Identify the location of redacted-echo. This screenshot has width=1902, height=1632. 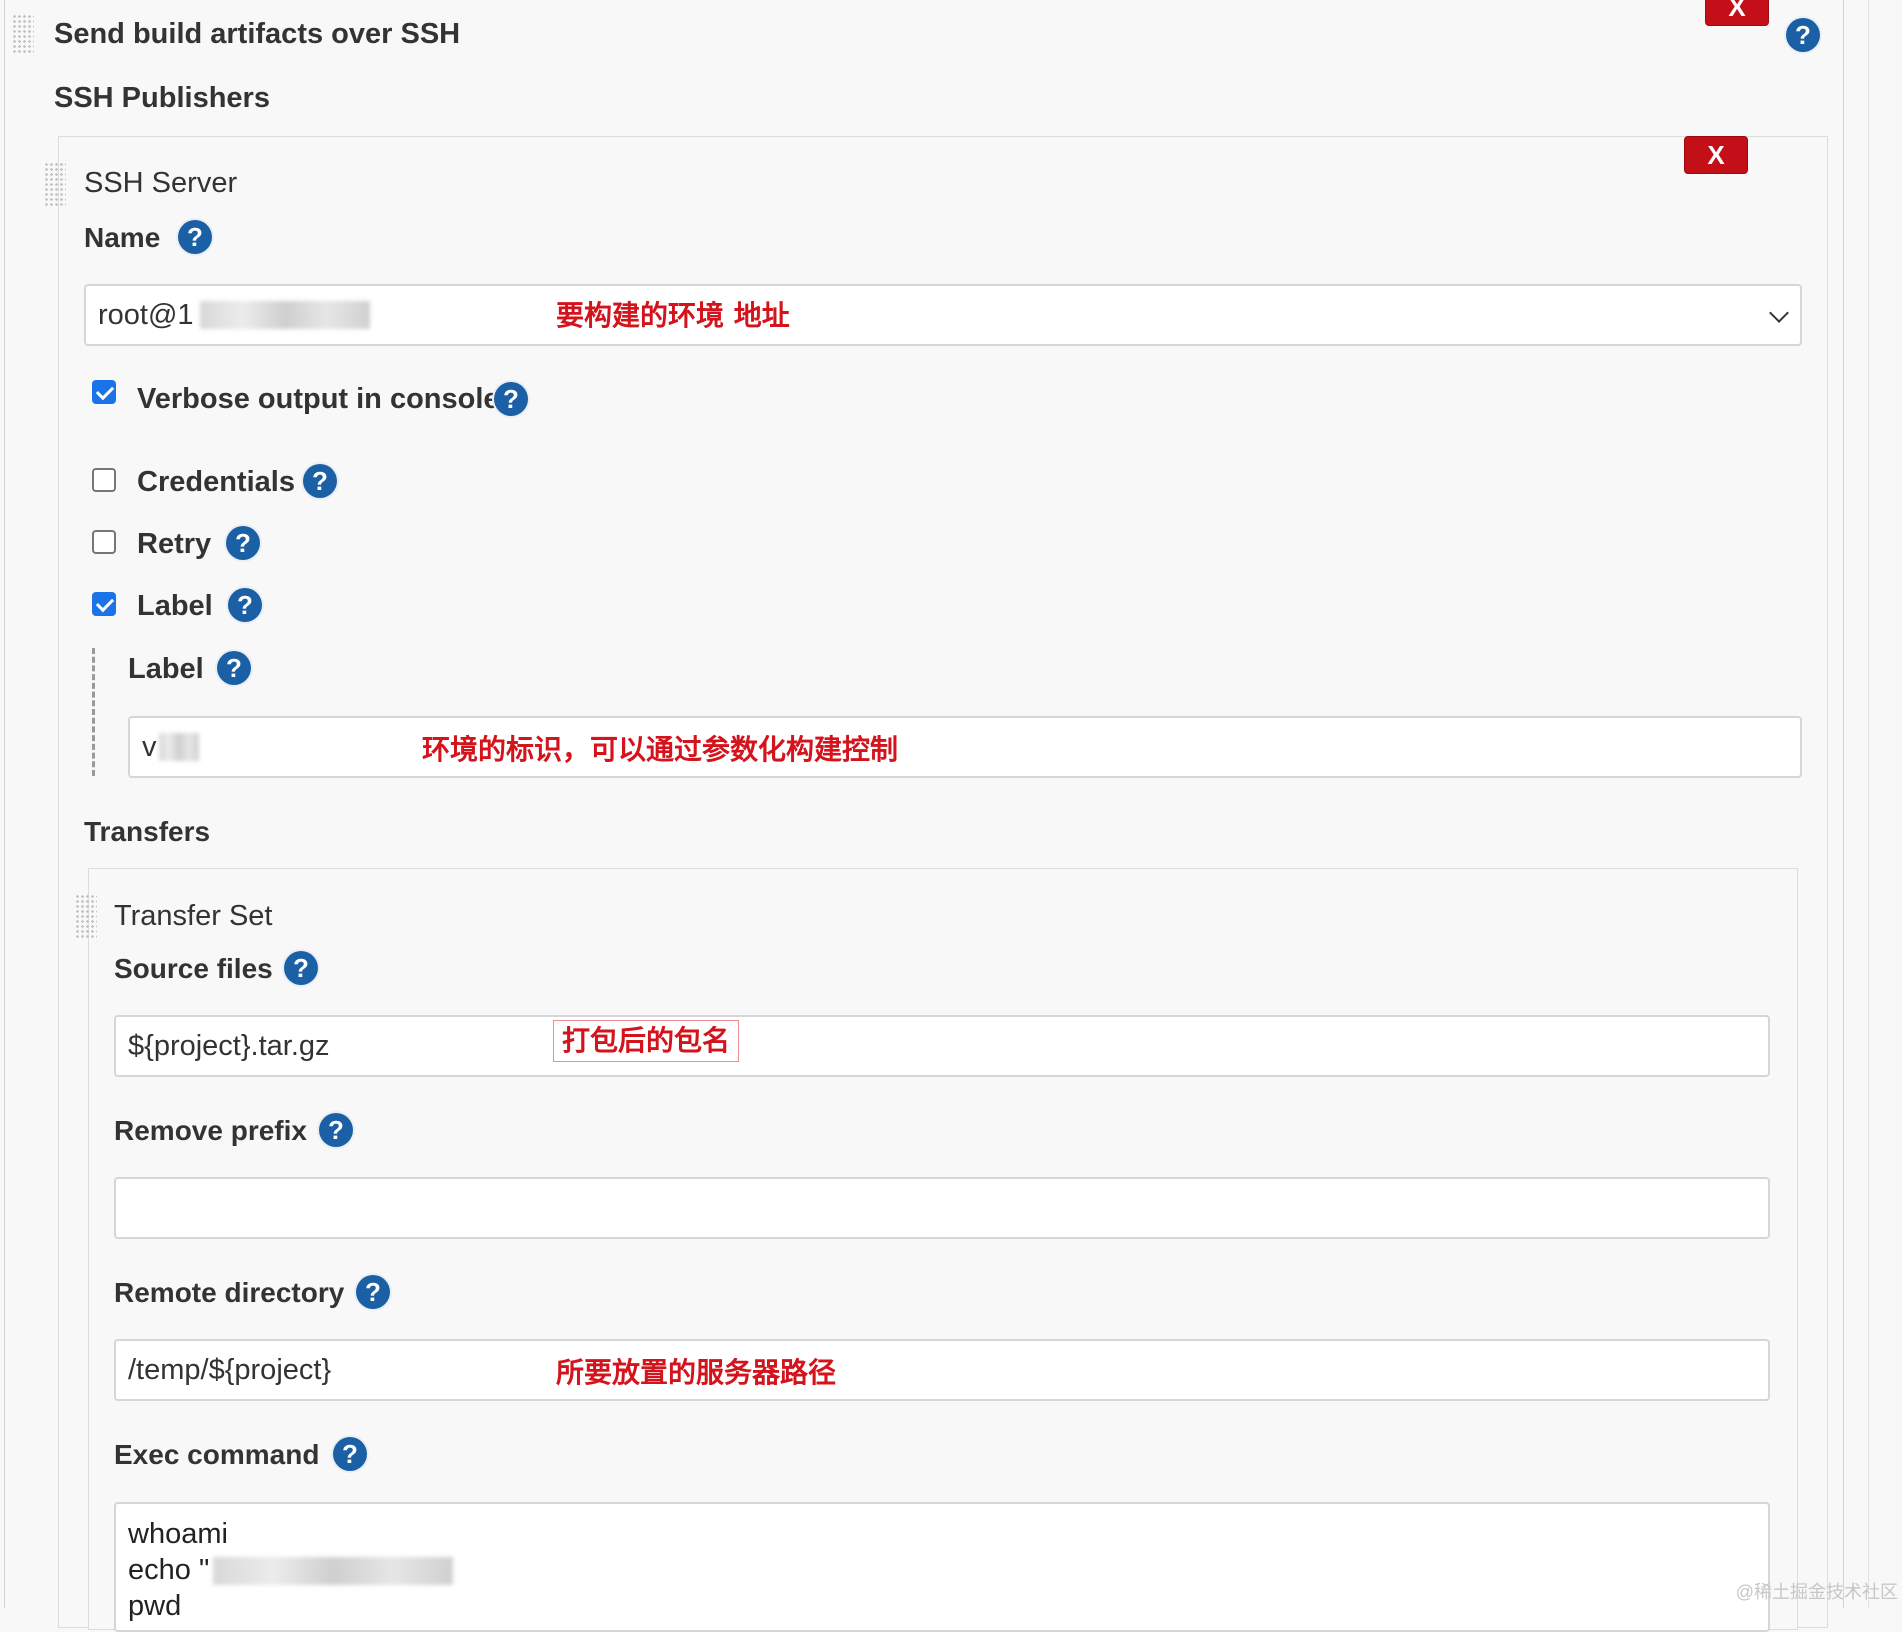
(333, 1571).